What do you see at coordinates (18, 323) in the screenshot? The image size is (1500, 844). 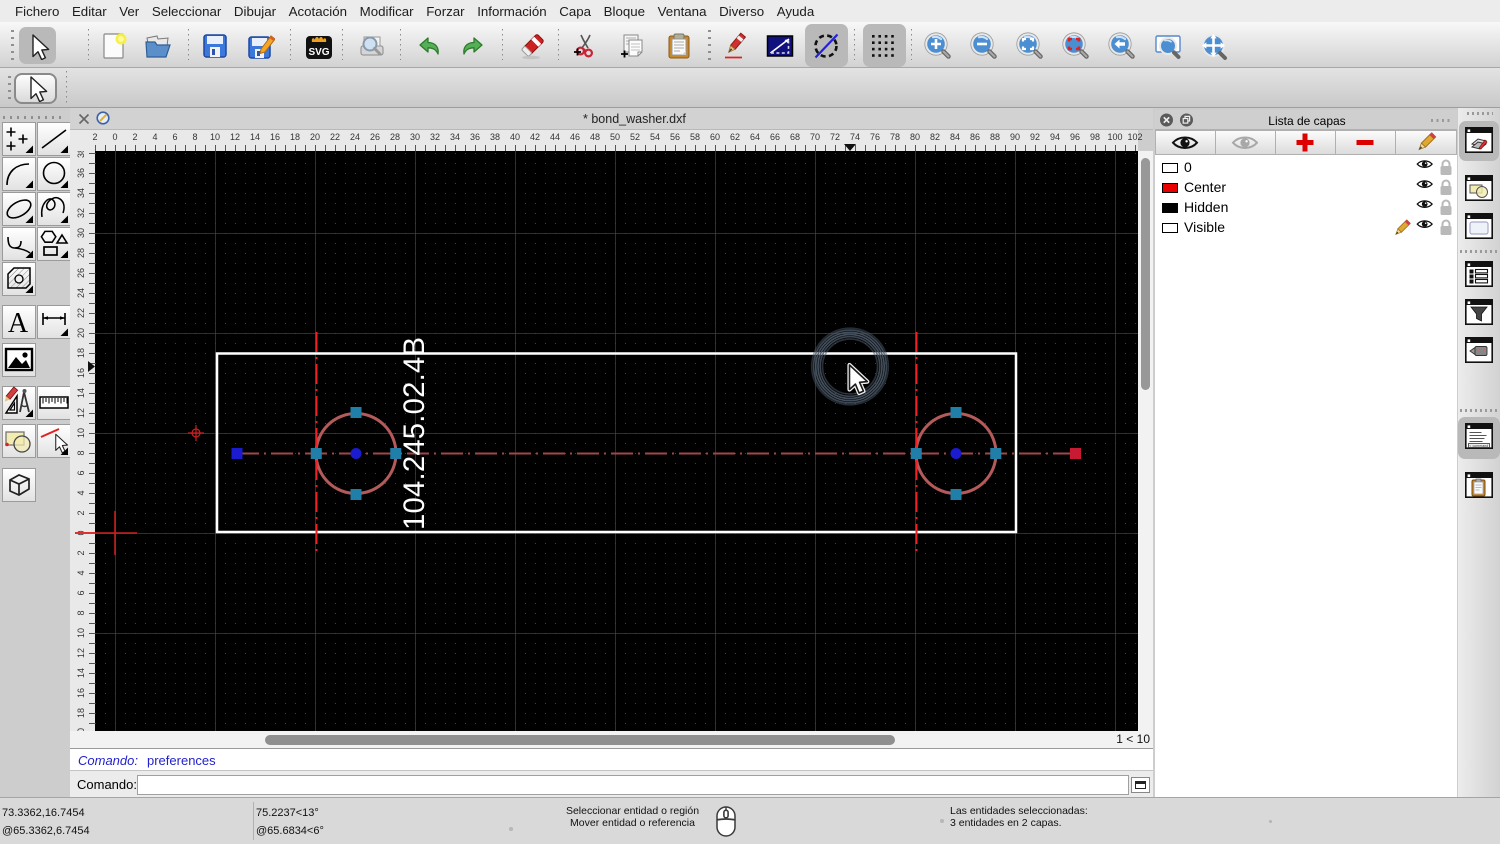 I see `svg-text: A` at bounding box center [18, 323].